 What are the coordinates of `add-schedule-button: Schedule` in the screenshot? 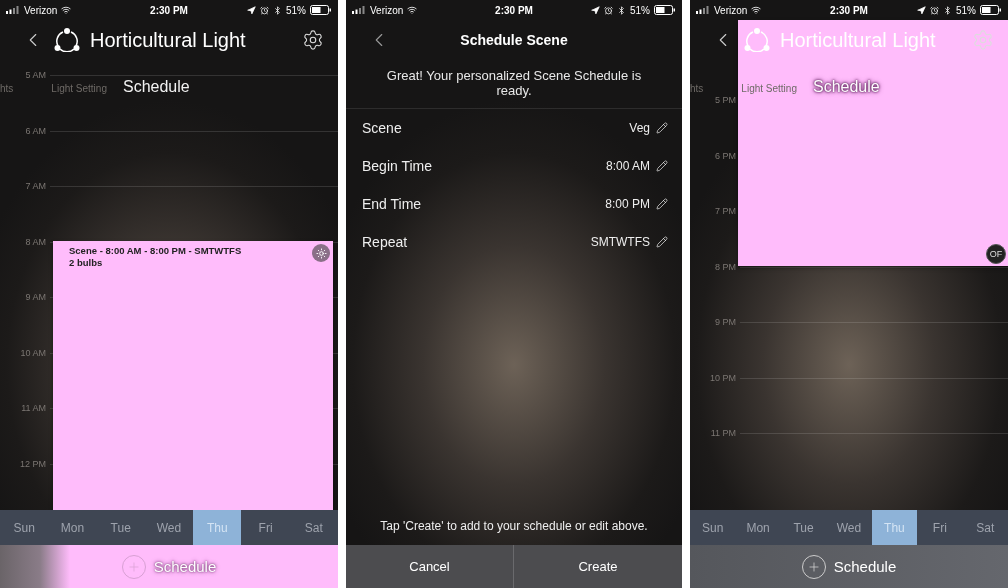 It's located at (849, 566).